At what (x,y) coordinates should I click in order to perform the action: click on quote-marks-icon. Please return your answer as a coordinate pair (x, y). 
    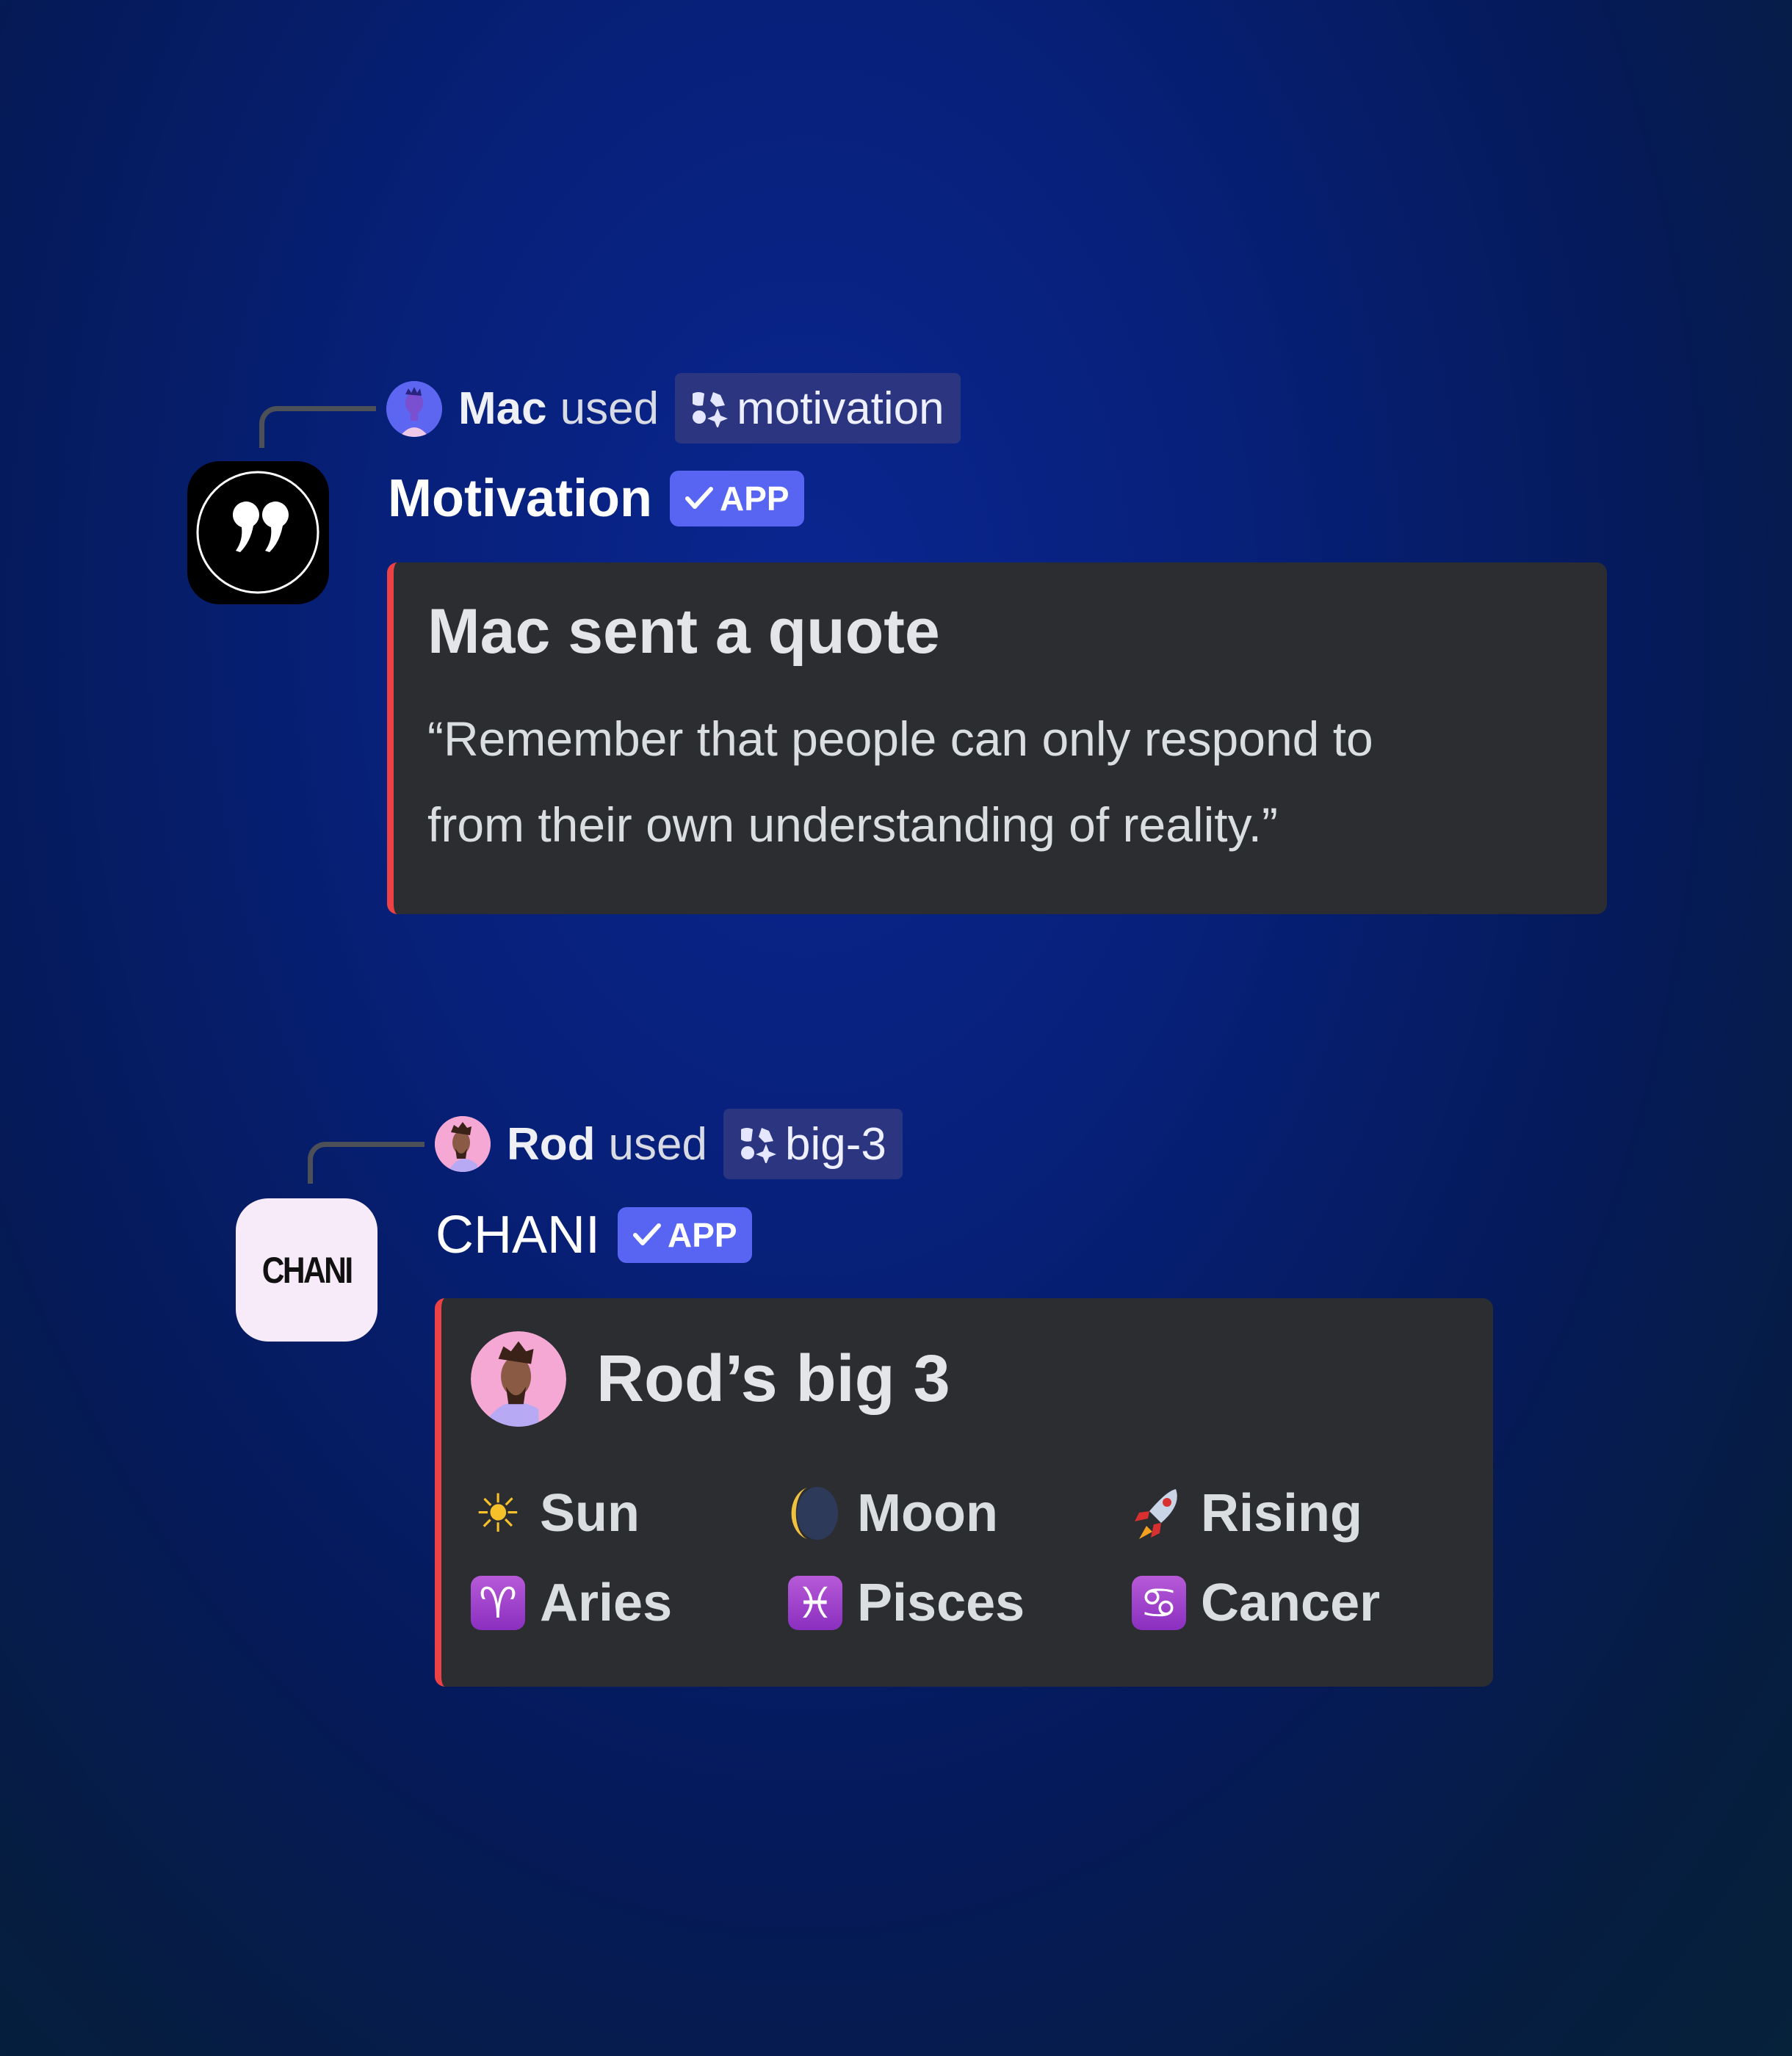
    Looking at the image, I should click on (257, 533).